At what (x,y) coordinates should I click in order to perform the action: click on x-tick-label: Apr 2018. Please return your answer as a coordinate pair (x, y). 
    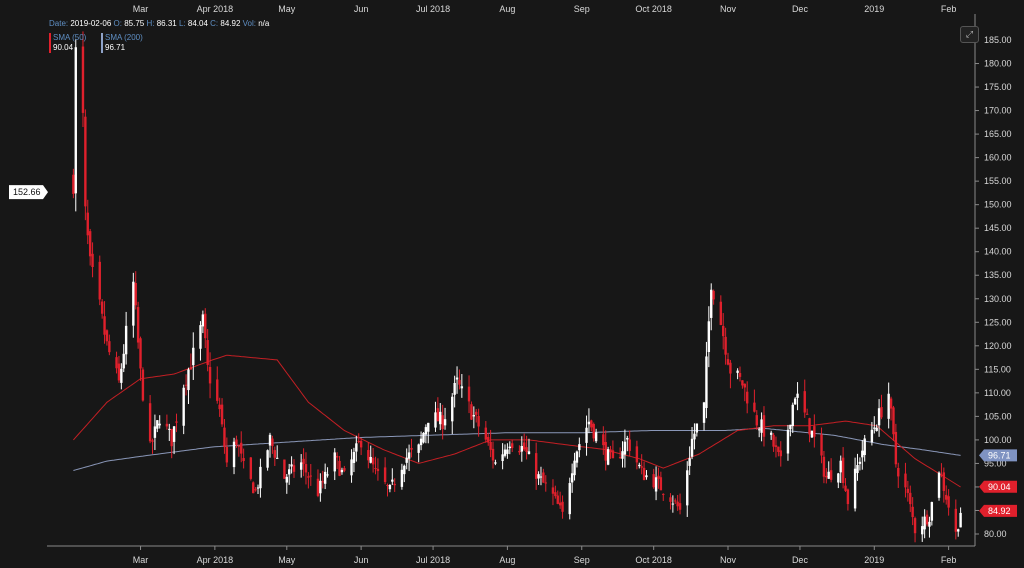
    Looking at the image, I should click on (215, 9).